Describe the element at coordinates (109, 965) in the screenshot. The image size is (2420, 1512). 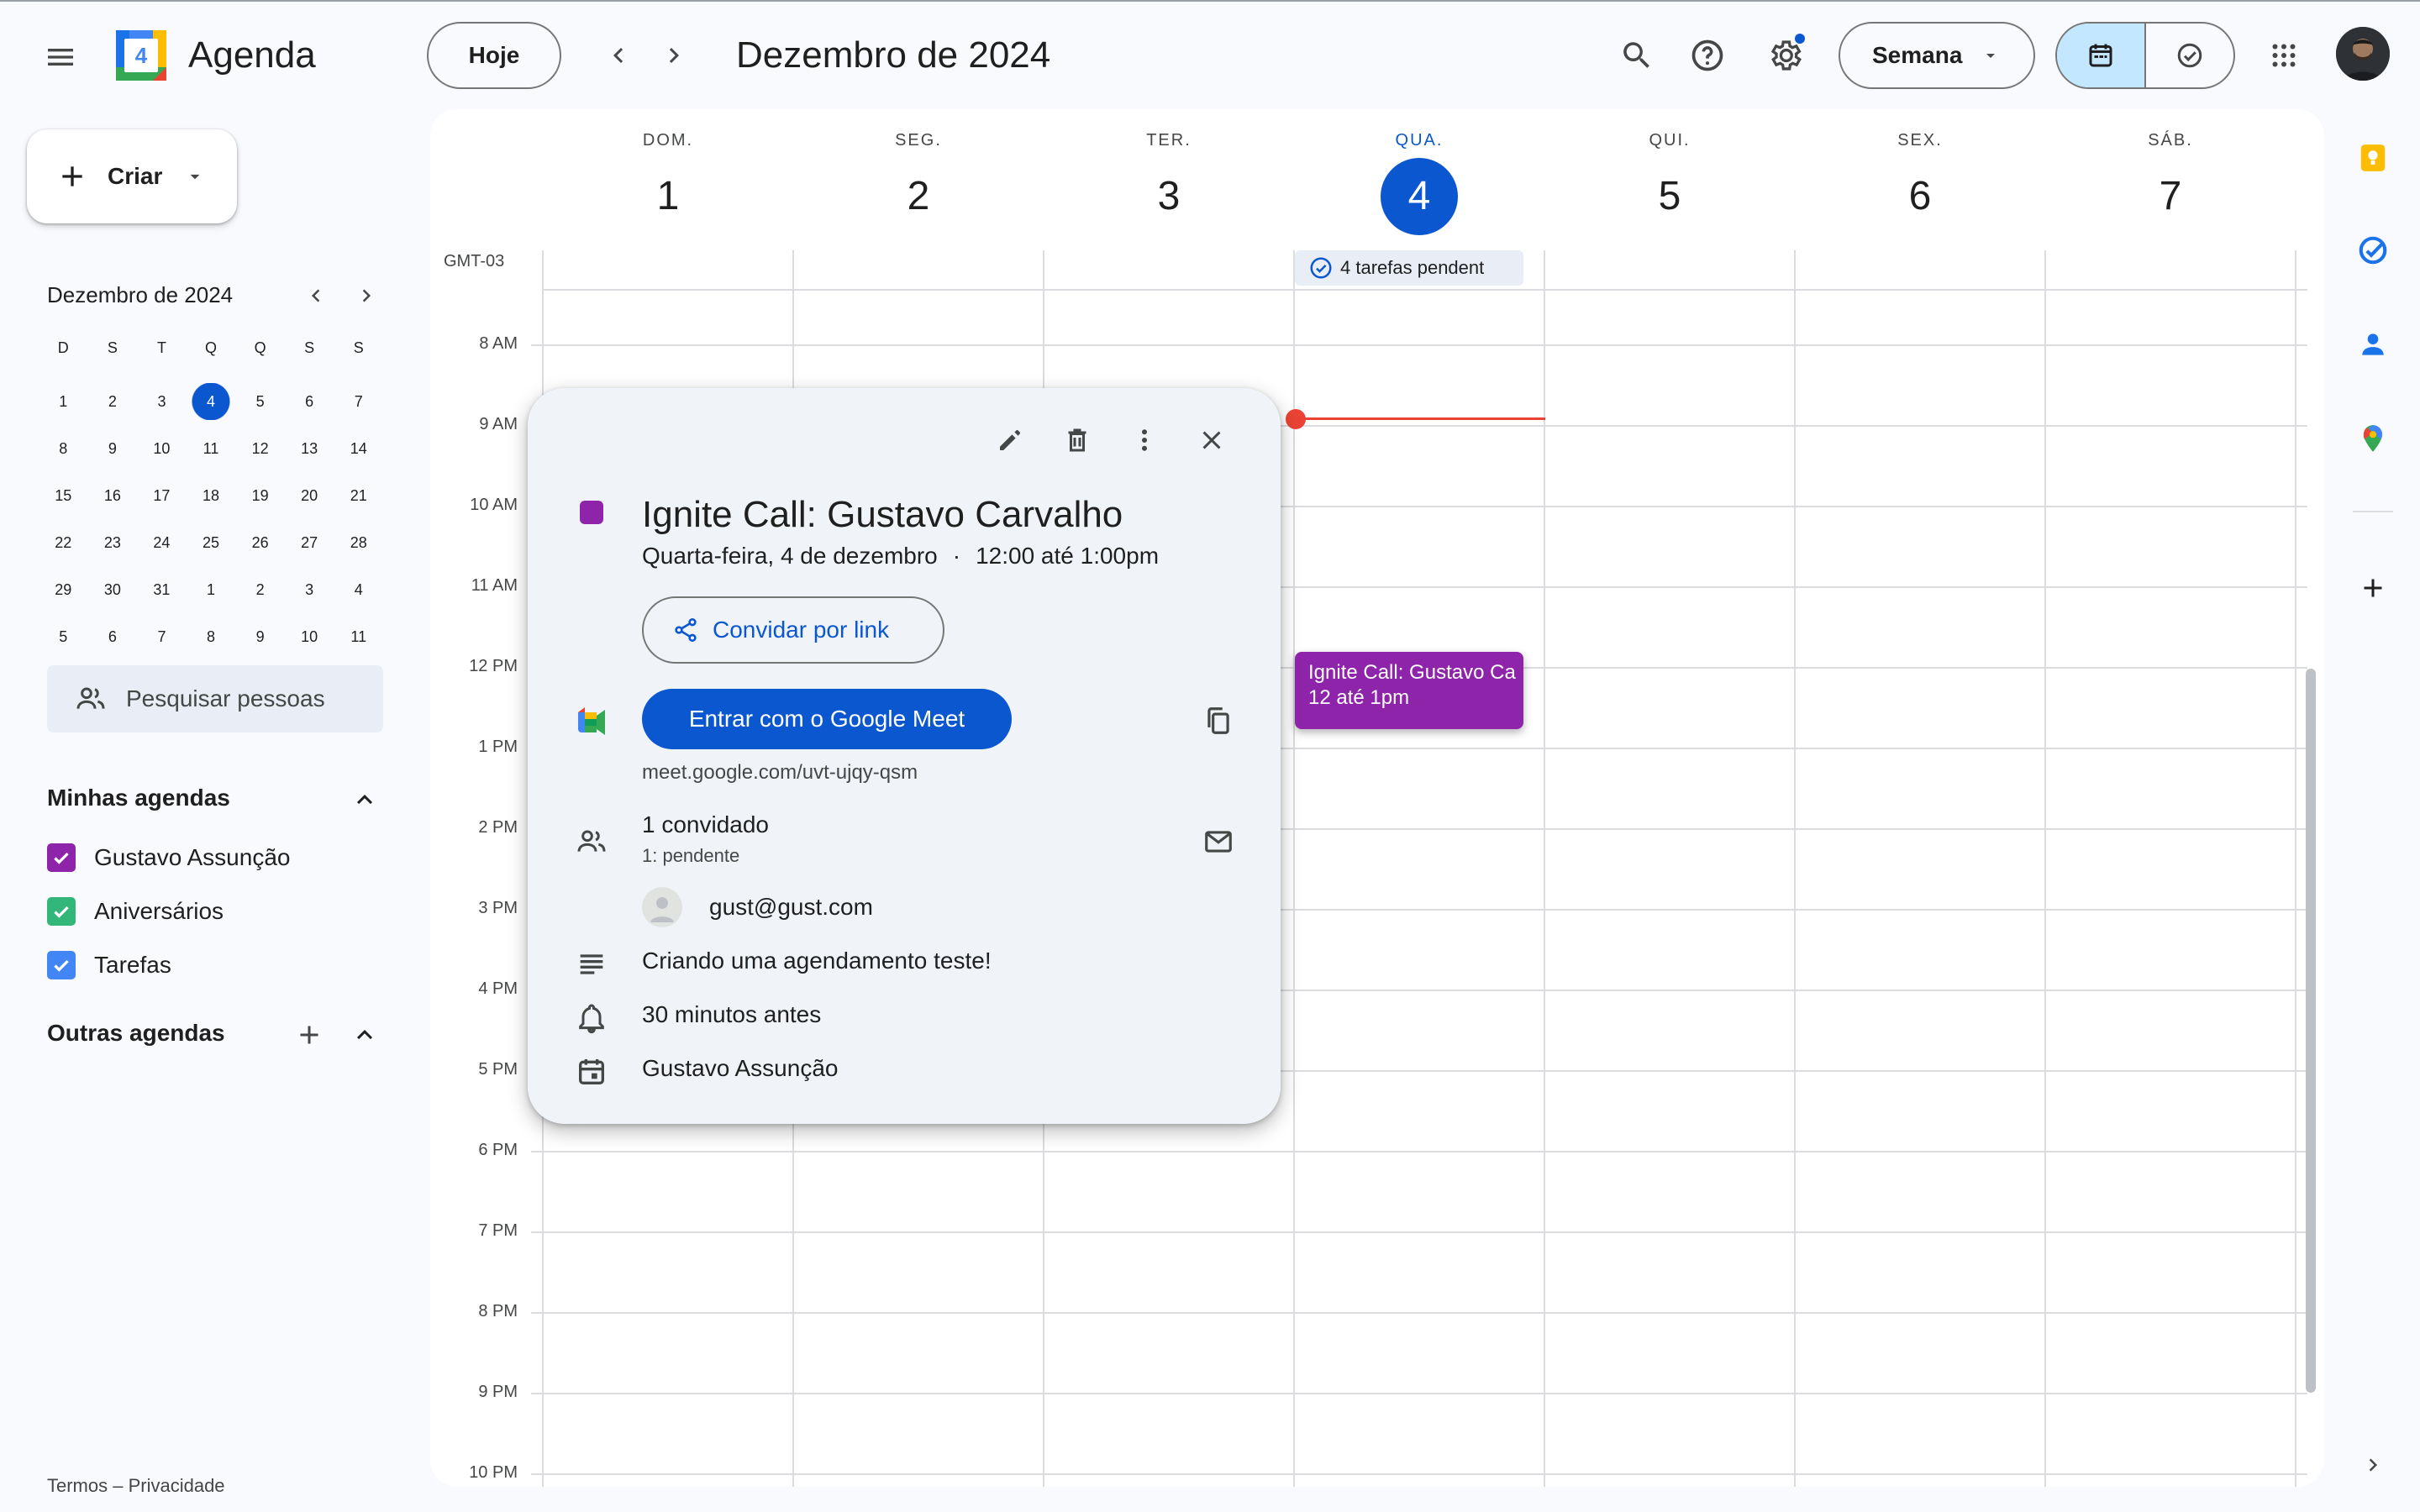
I see `my-calendar-item: Tarefas` at that location.